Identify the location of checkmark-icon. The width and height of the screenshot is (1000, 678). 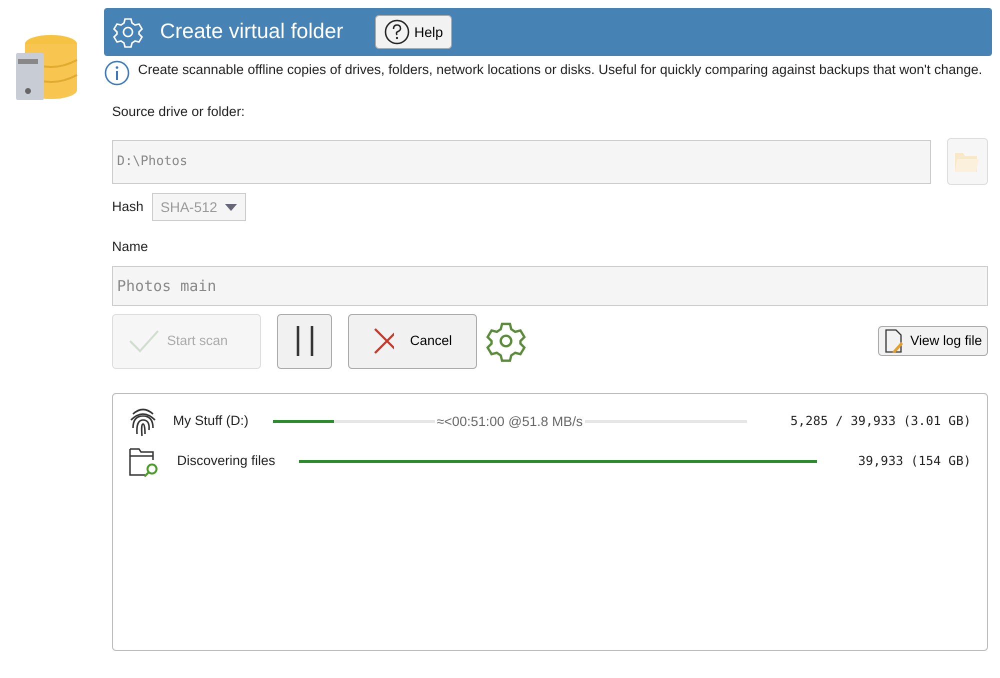
(144, 341).